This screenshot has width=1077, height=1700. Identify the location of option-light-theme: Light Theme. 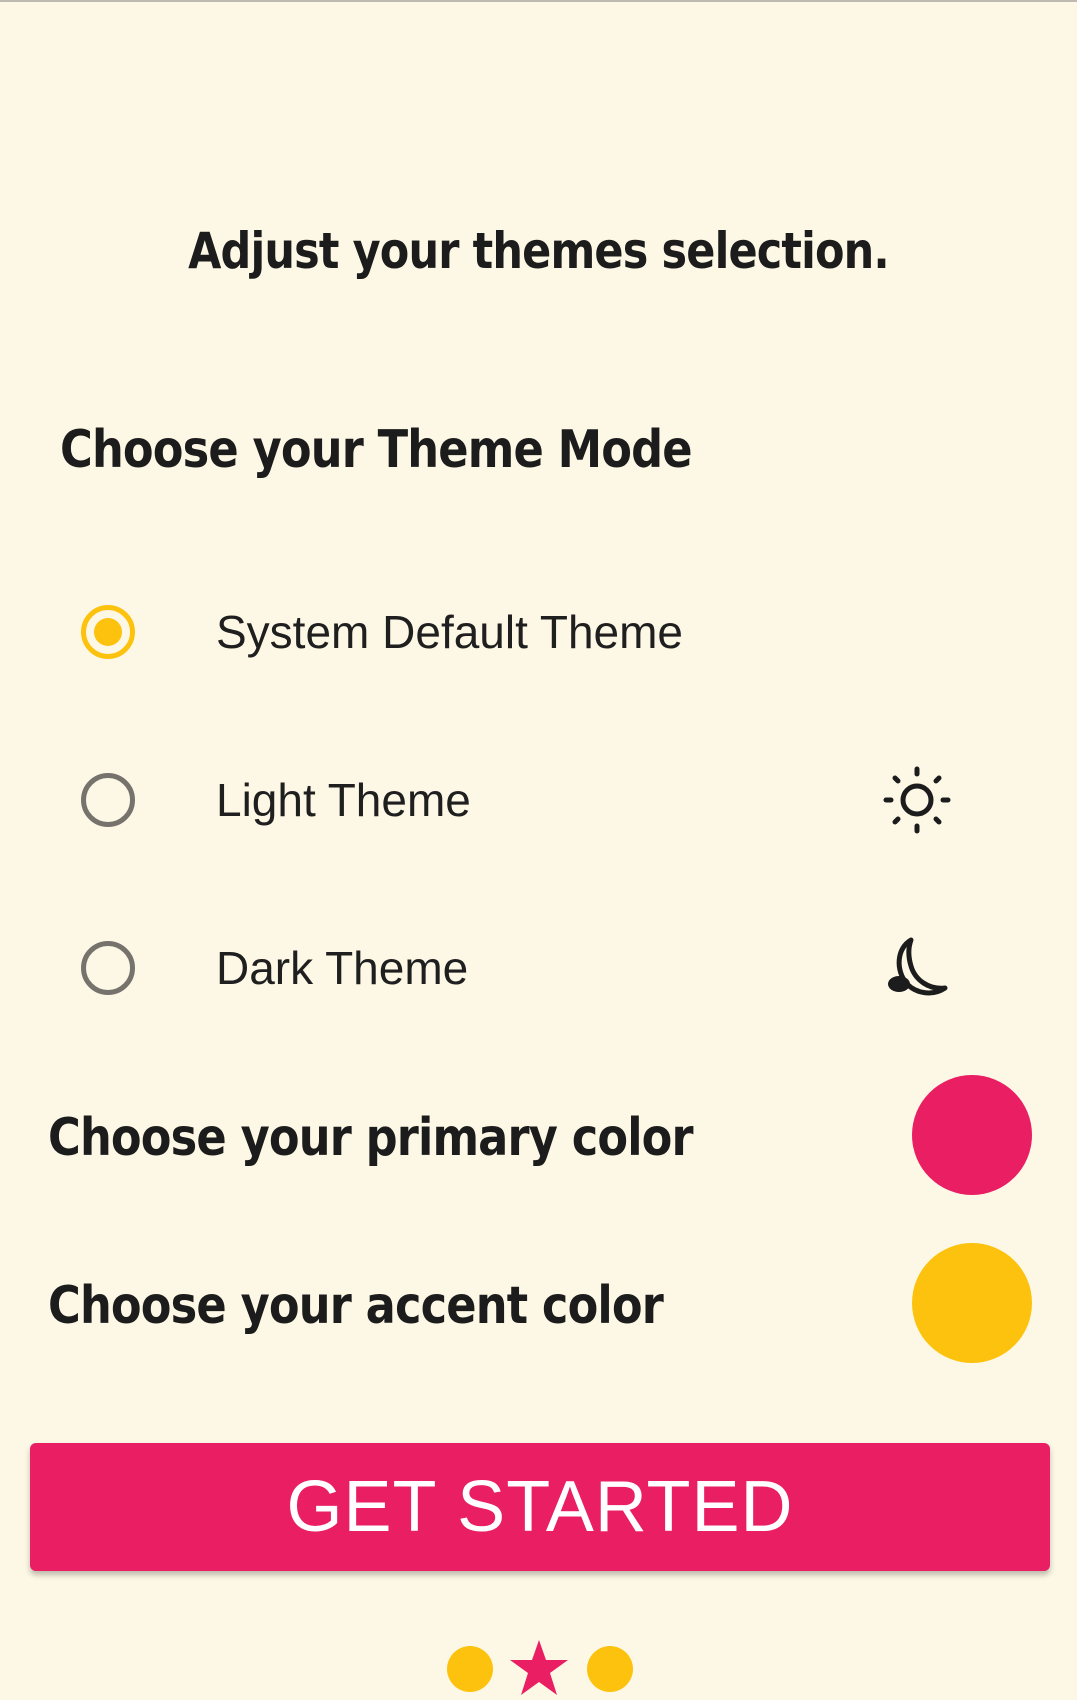
(538, 800).